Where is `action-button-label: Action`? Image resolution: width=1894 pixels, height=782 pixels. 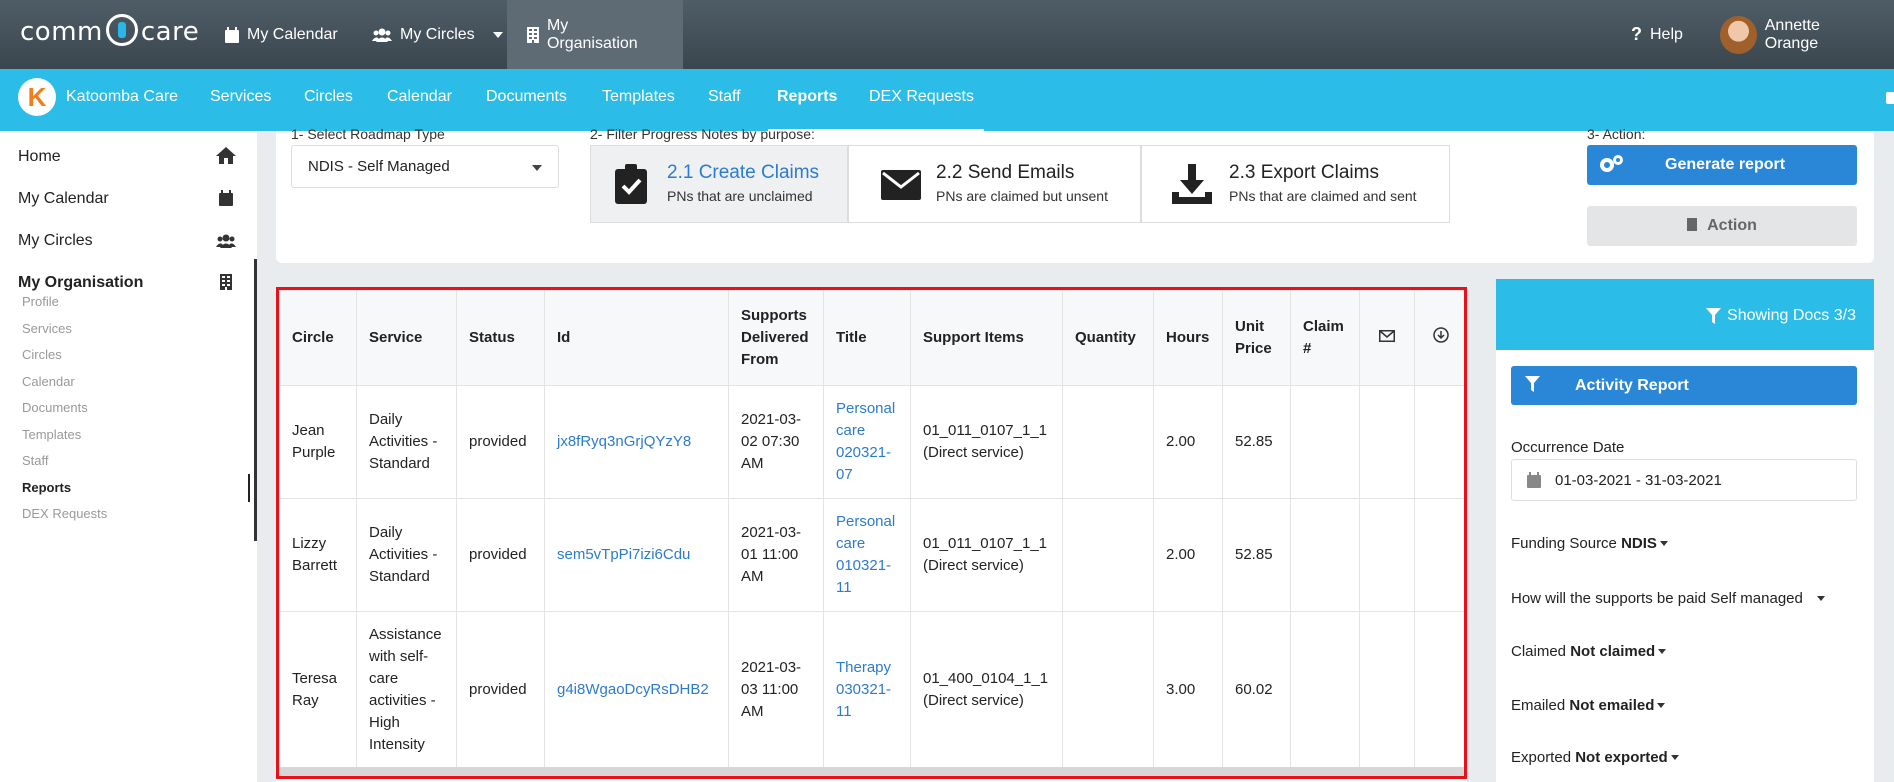 action-button-label: Action is located at coordinates (1732, 225).